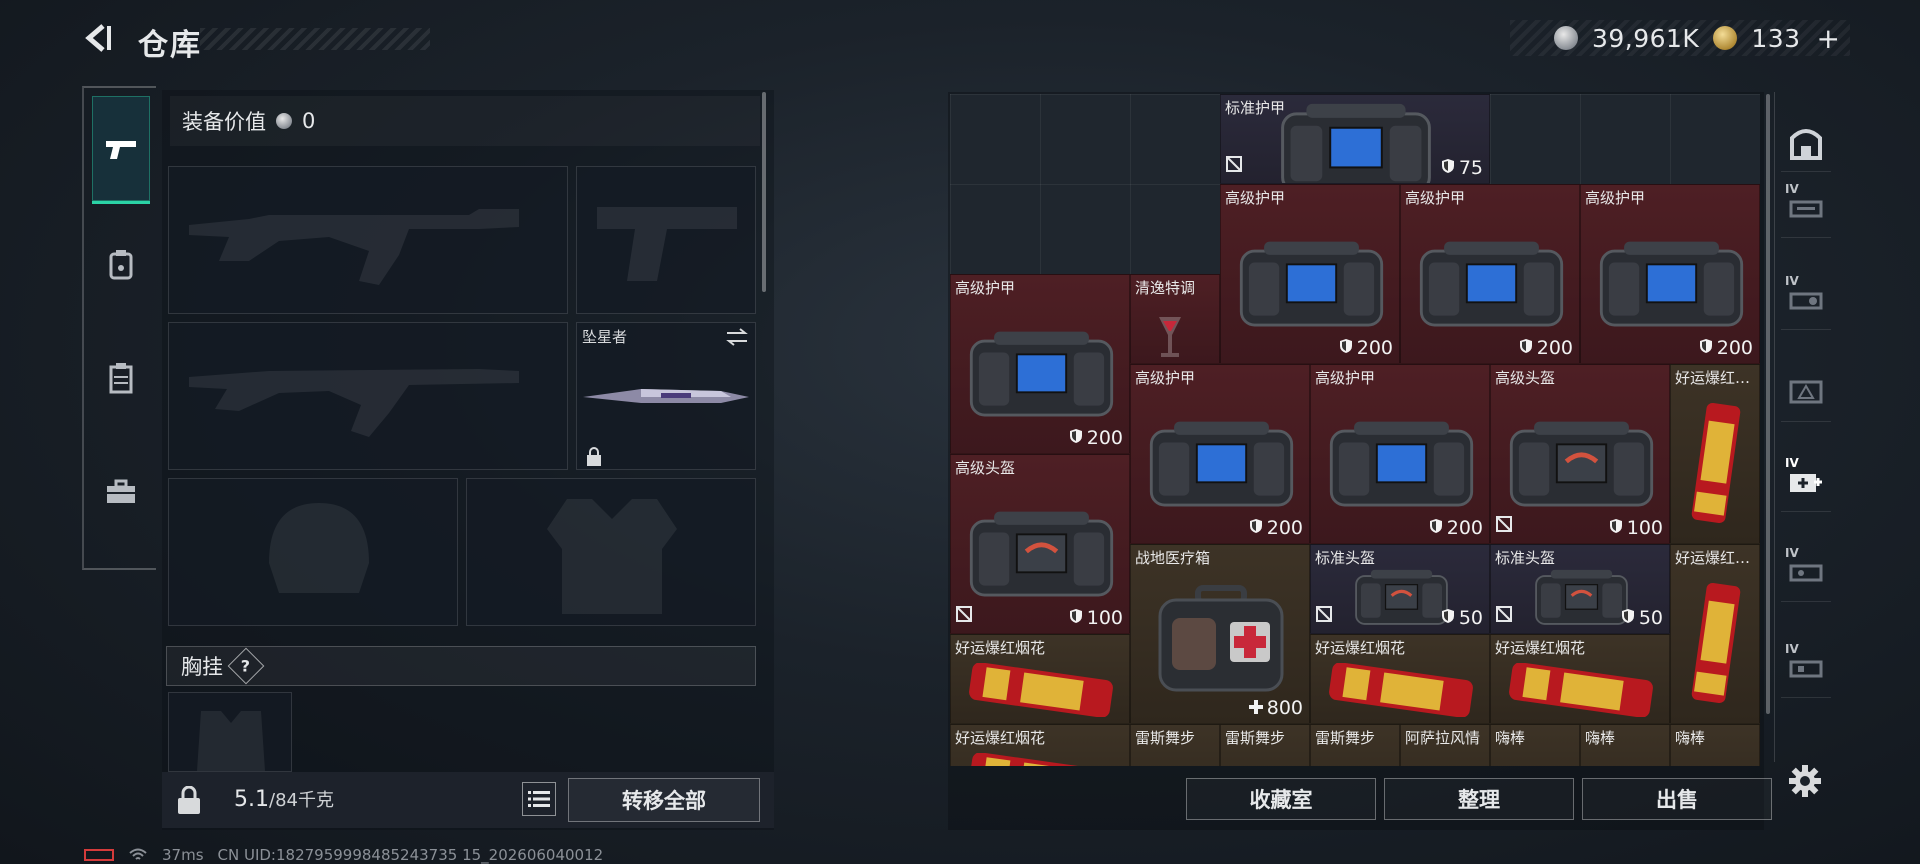 The height and width of the screenshot is (864, 1920). Describe the element at coordinates (1650, 618) in the screenshot. I see `item-value-text: 50` at that location.